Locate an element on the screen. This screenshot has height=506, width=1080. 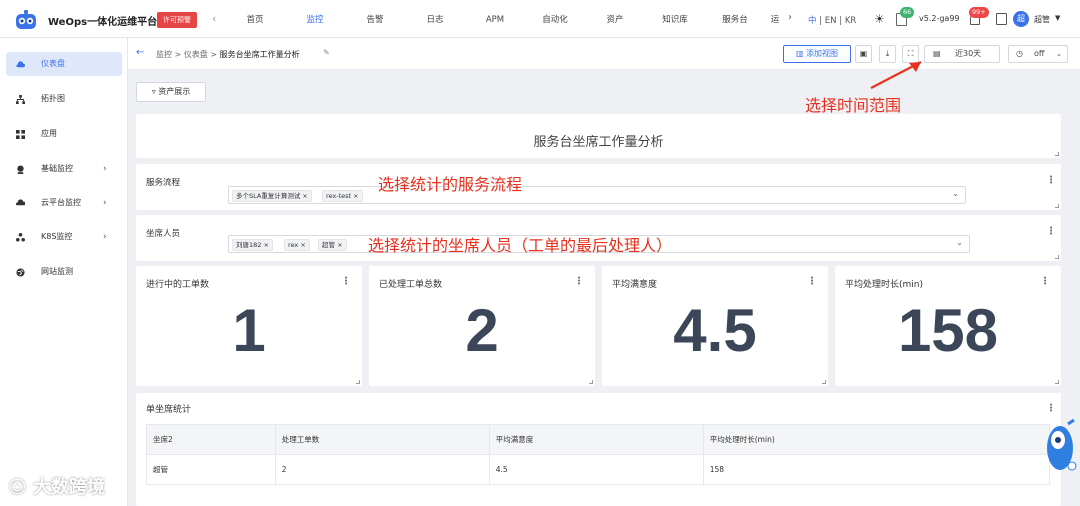
time-range-picker: ▤ 近30天 is located at coordinates (962, 54).